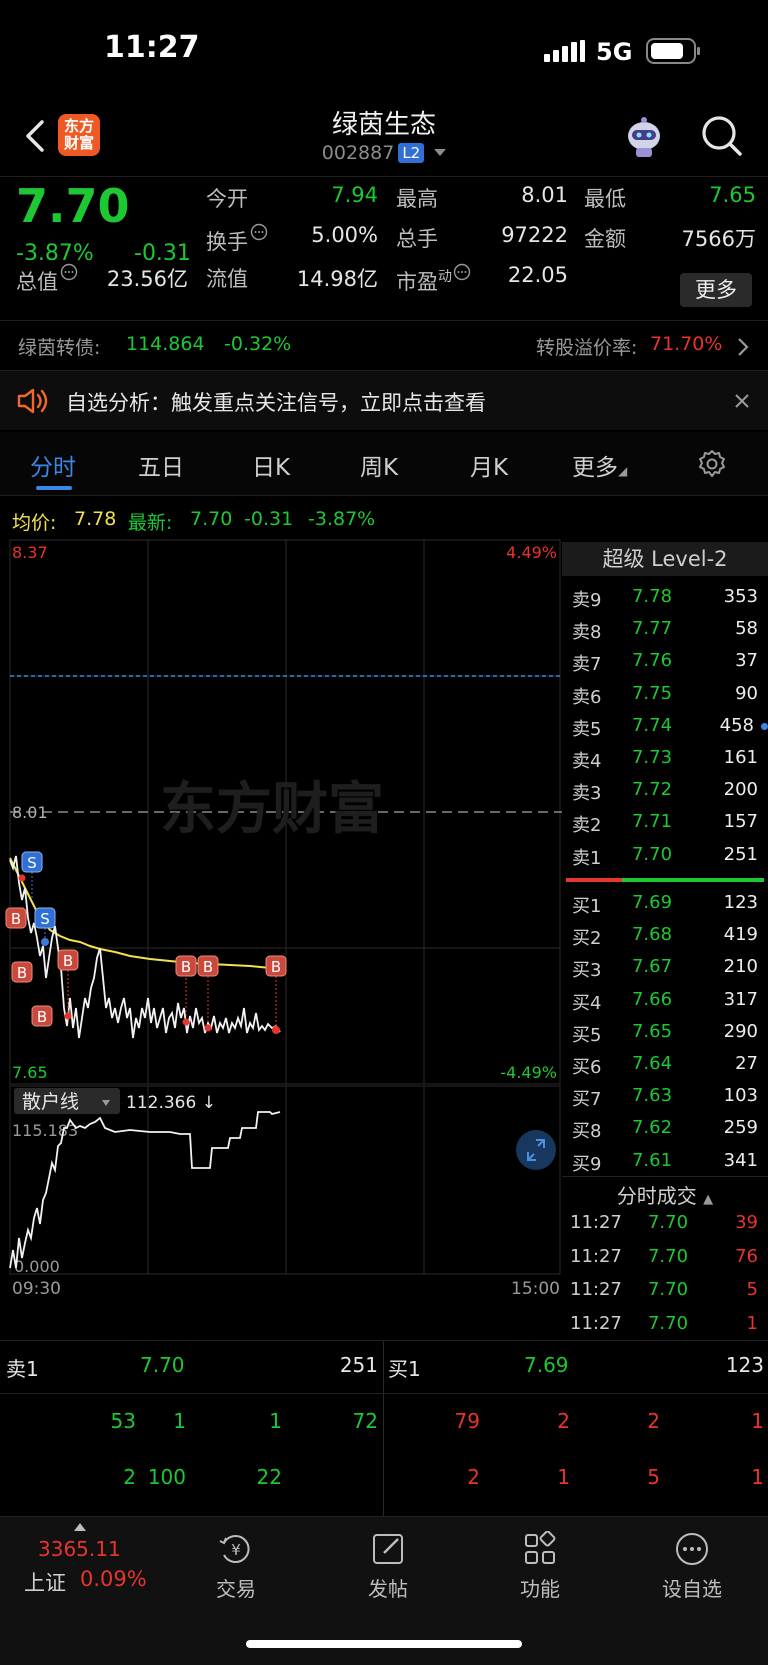 The height and width of the screenshot is (1665, 768). Describe the element at coordinates (587, 1067) in the screenshot. I see `level-label: 买6` at that location.